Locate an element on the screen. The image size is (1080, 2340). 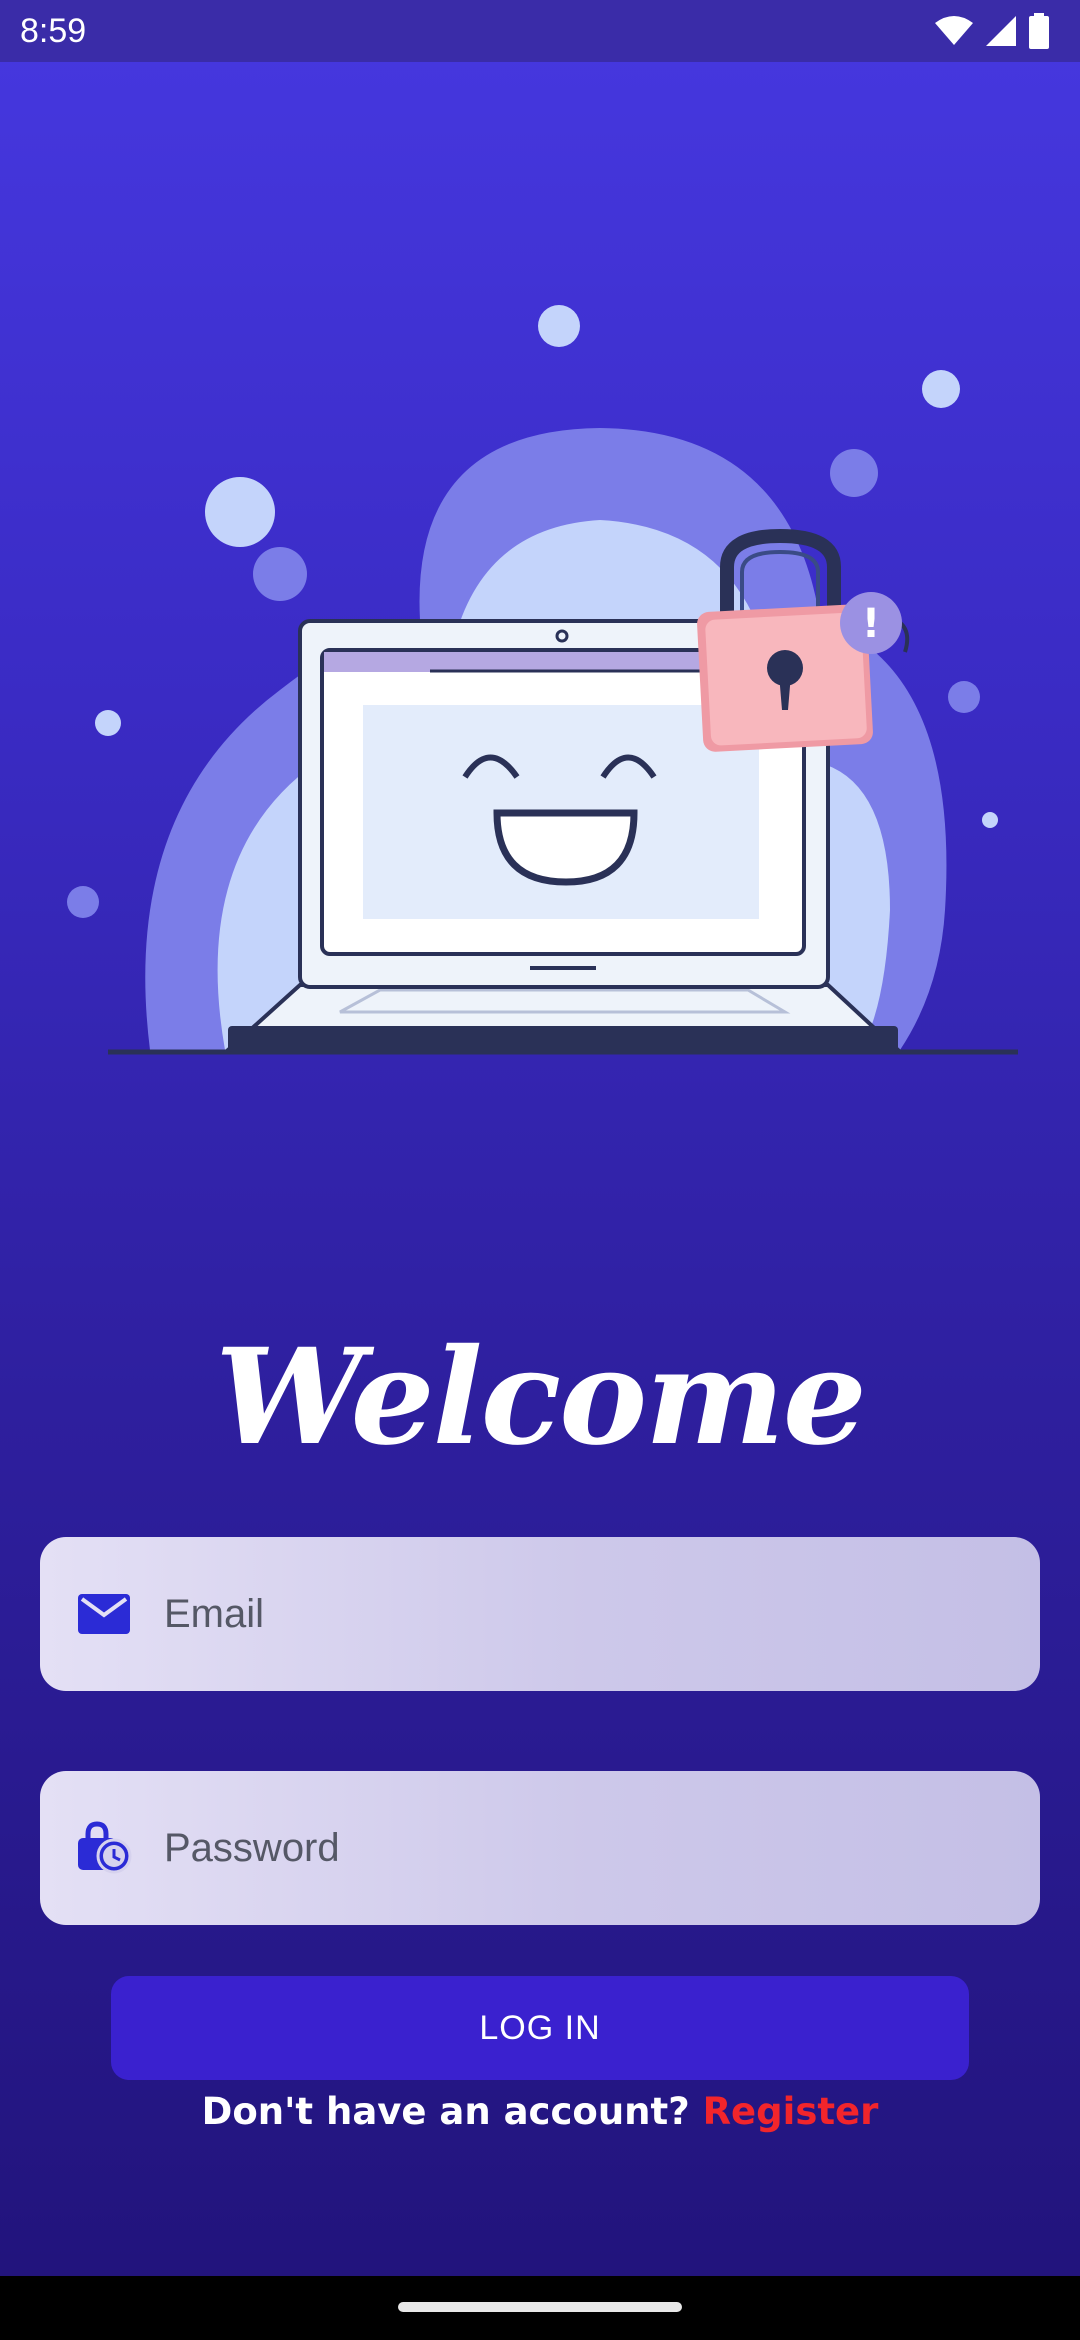
email-field is located at coordinates (540, 1614).